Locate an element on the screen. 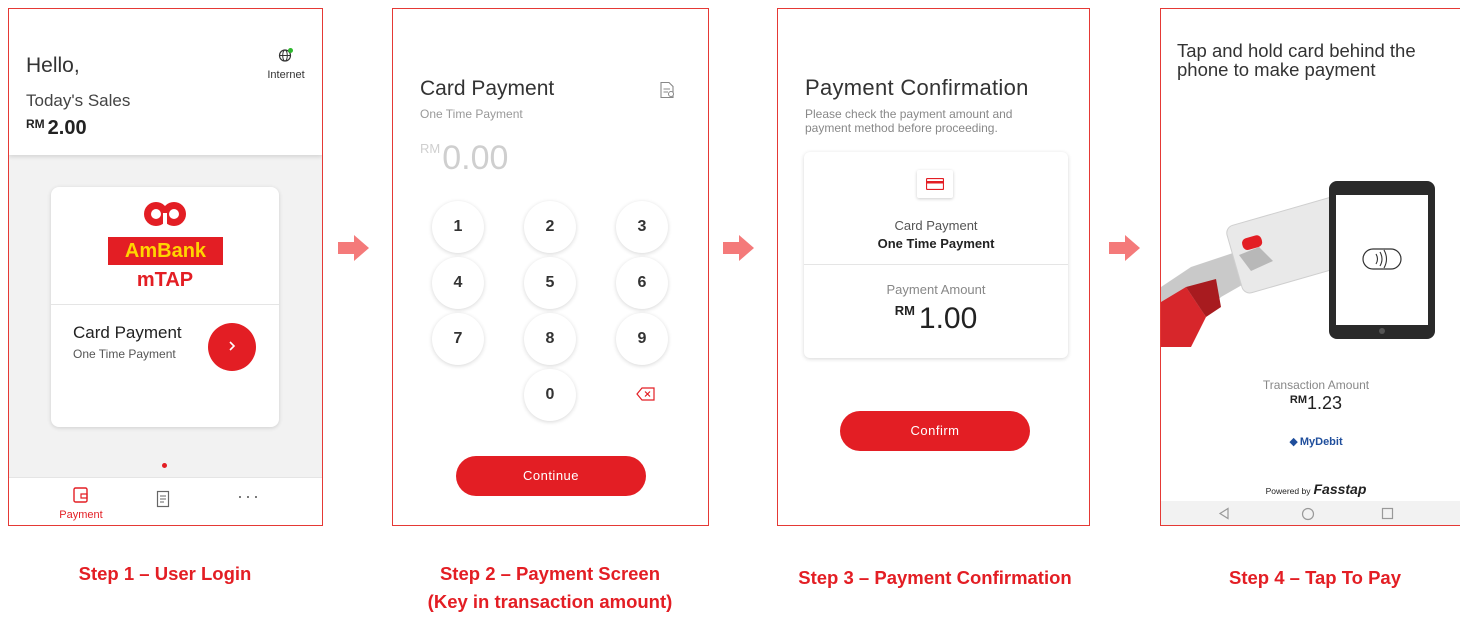  powered-by: Powered by Fasstap is located at coordinates (1310, 489).